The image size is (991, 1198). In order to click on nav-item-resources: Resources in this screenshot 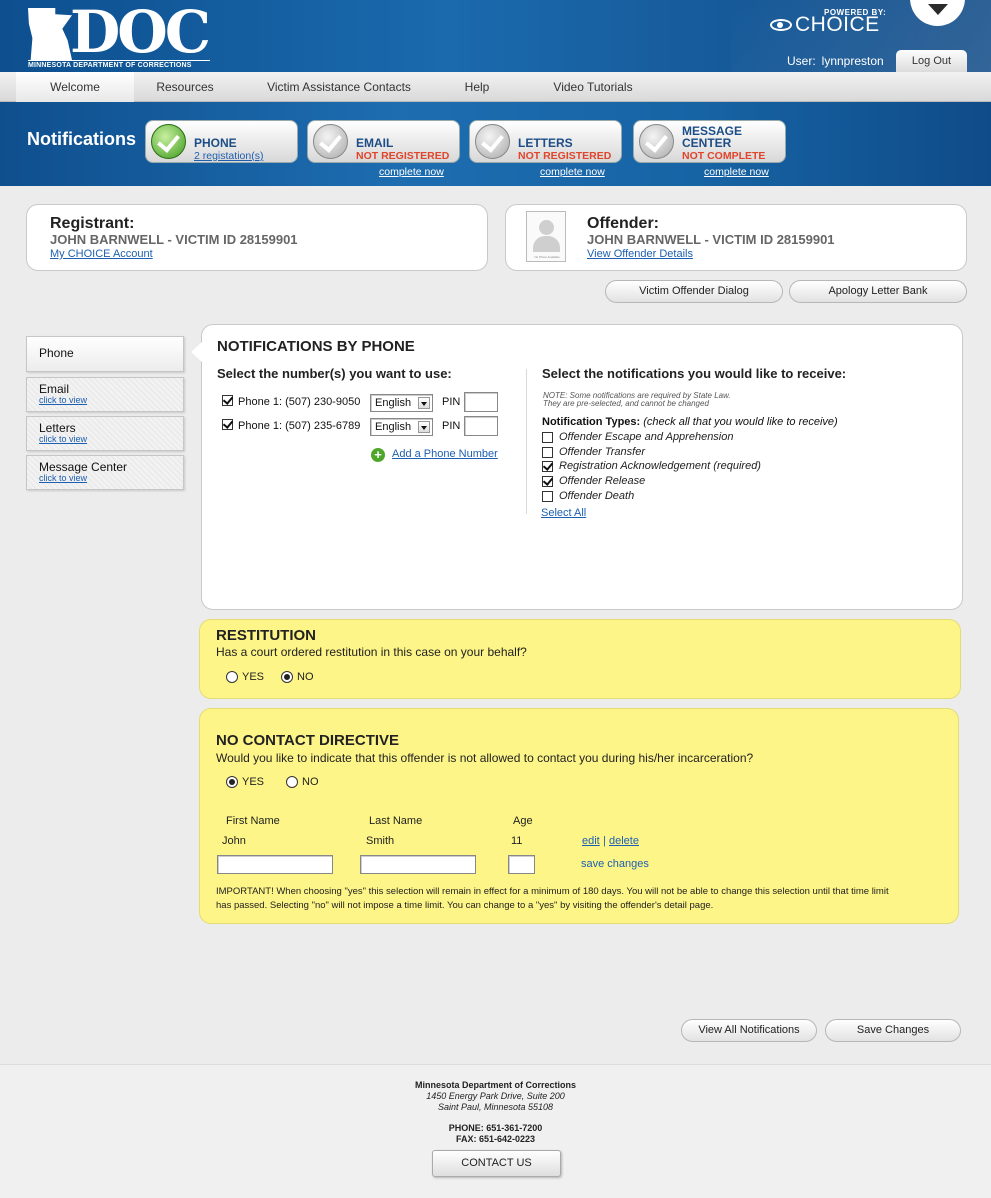, I will do `click(185, 87)`.